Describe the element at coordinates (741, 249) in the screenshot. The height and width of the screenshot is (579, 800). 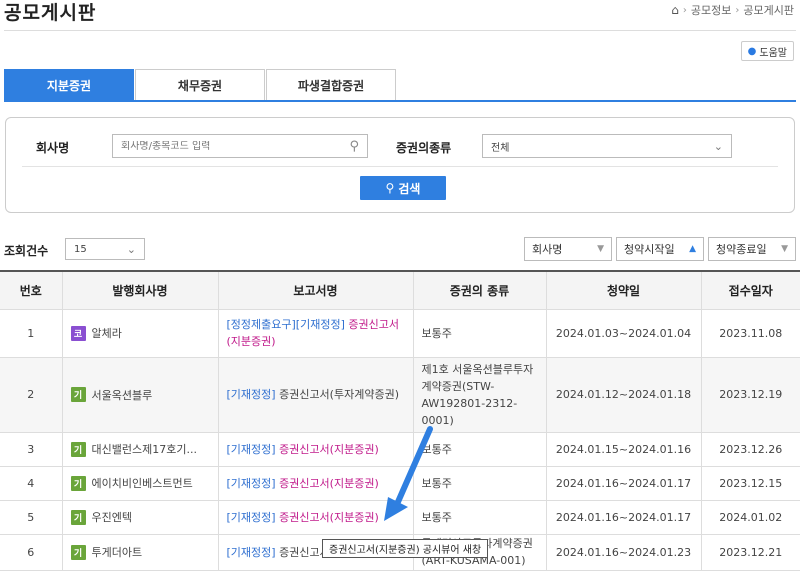
I see `sort-end-label: 청약종료일` at that location.